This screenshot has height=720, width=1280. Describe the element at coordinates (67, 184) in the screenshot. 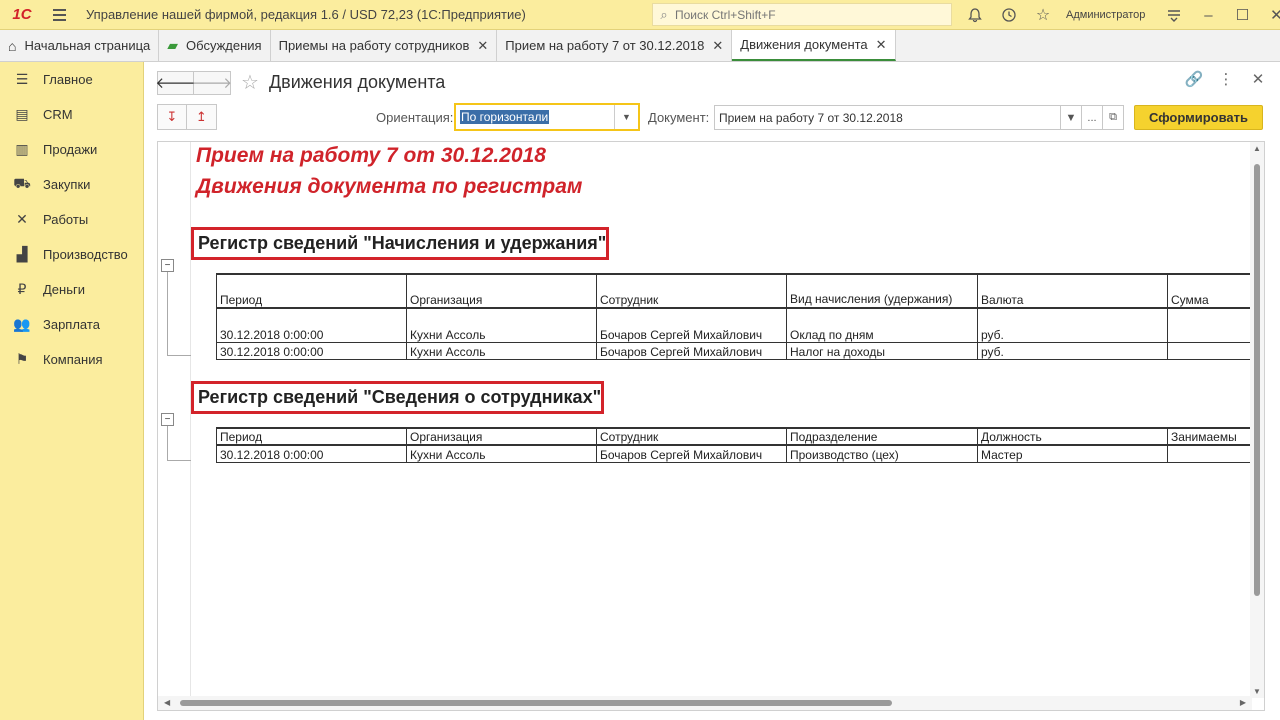

I see `sidebar-item-label: Закупки` at that location.